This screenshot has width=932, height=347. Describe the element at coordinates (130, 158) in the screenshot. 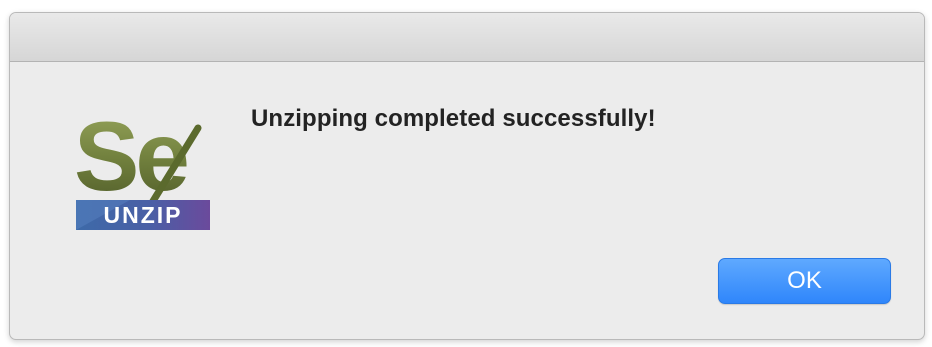

I see `logo-text: Se` at that location.